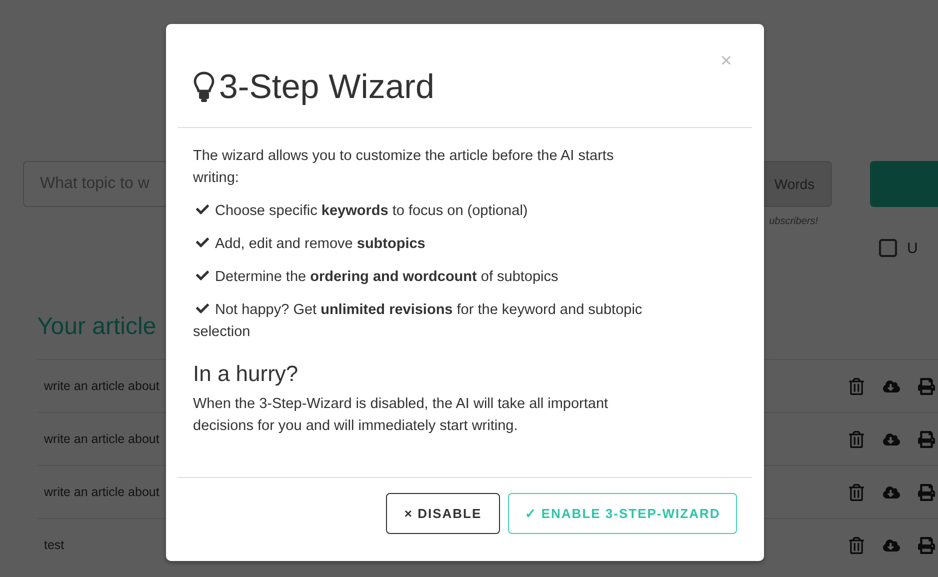  What do you see at coordinates (433, 211) in the screenshot?
I see `feature-item: Choose specific keywords to focus on (optional)` at bounding box center [433, 211].